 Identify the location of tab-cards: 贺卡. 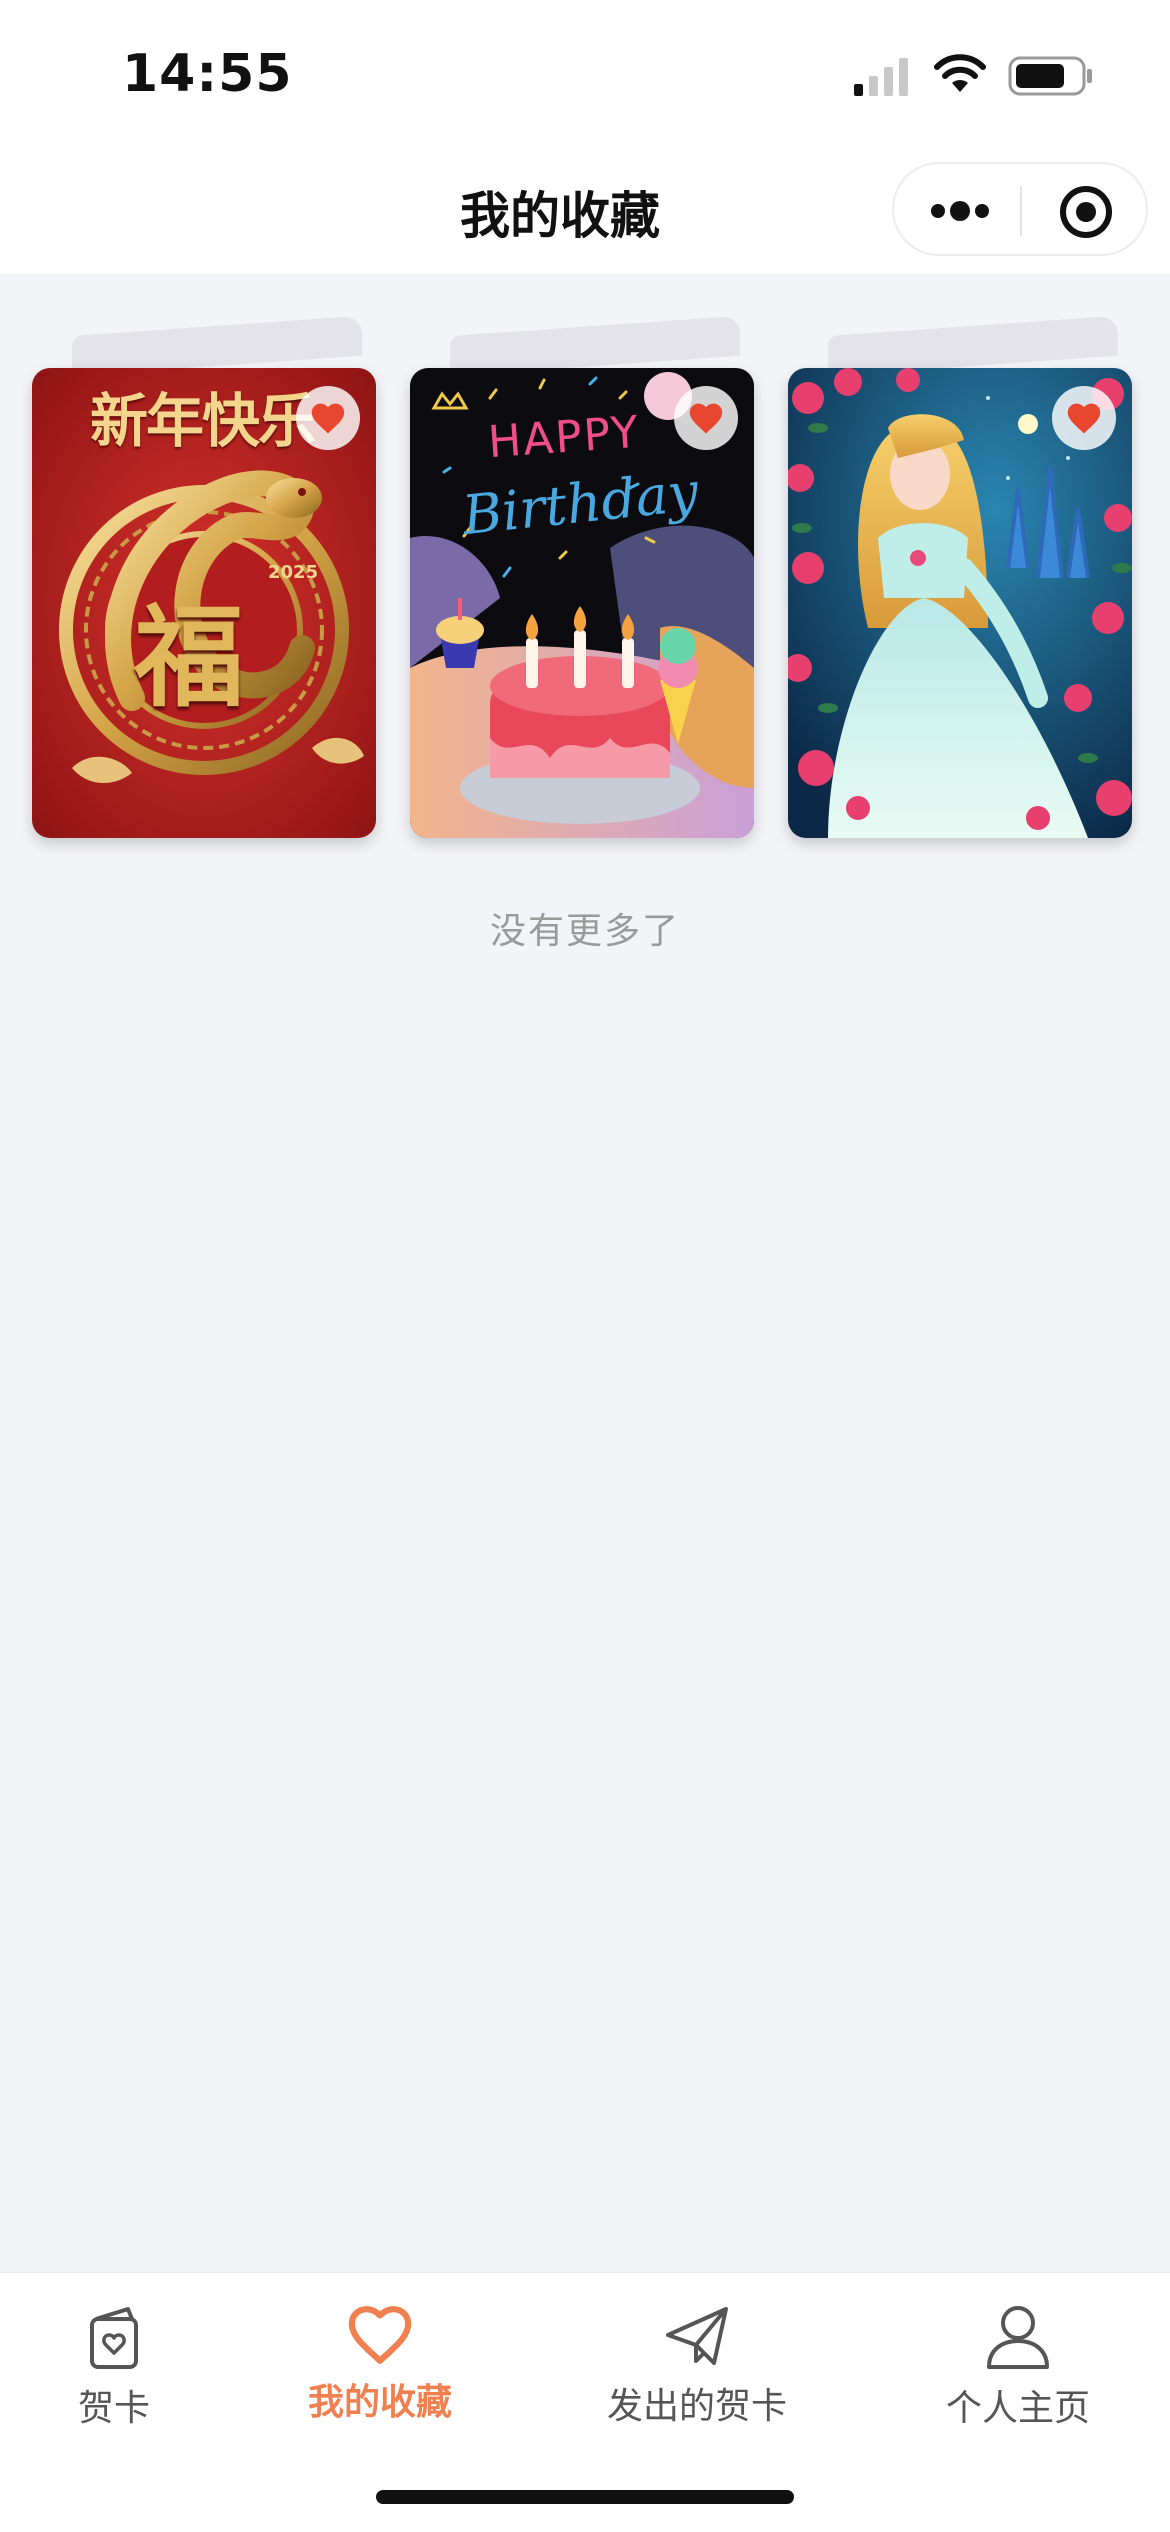
(114, 2378).